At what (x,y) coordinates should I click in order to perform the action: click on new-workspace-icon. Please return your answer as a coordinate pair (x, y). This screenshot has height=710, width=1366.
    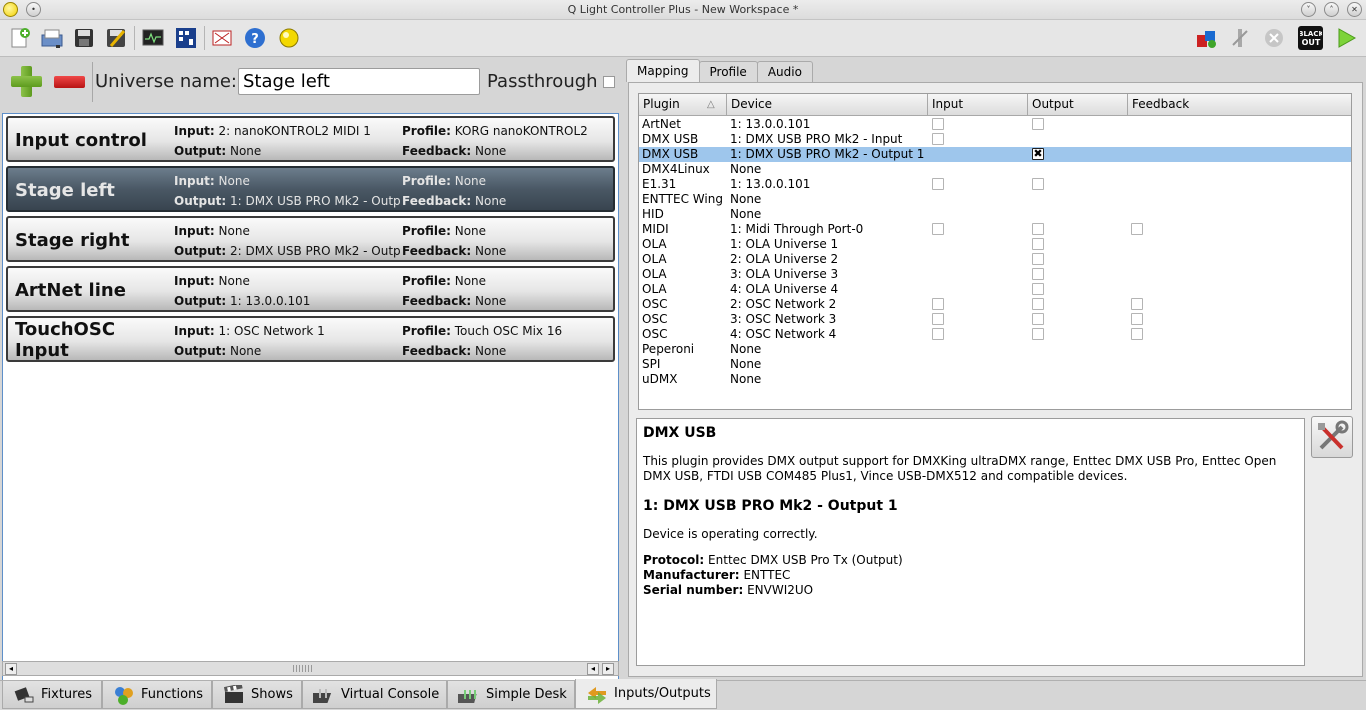
    Looking at the image, I should click on (20, 38).